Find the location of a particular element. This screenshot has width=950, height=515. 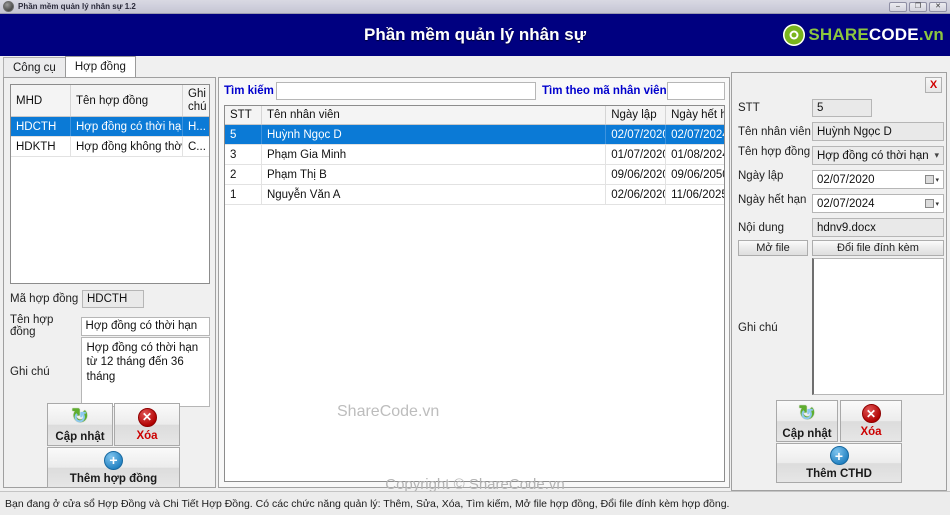

search-by-employee-code-input is located at coordinates (696, 91).